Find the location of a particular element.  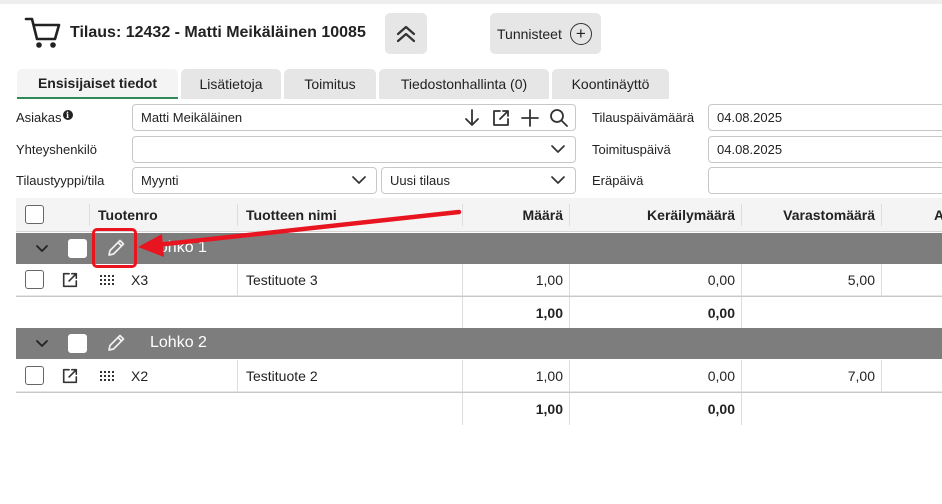

tab-dashboard: Koontinäyttö is located at coordinates (610, 84).